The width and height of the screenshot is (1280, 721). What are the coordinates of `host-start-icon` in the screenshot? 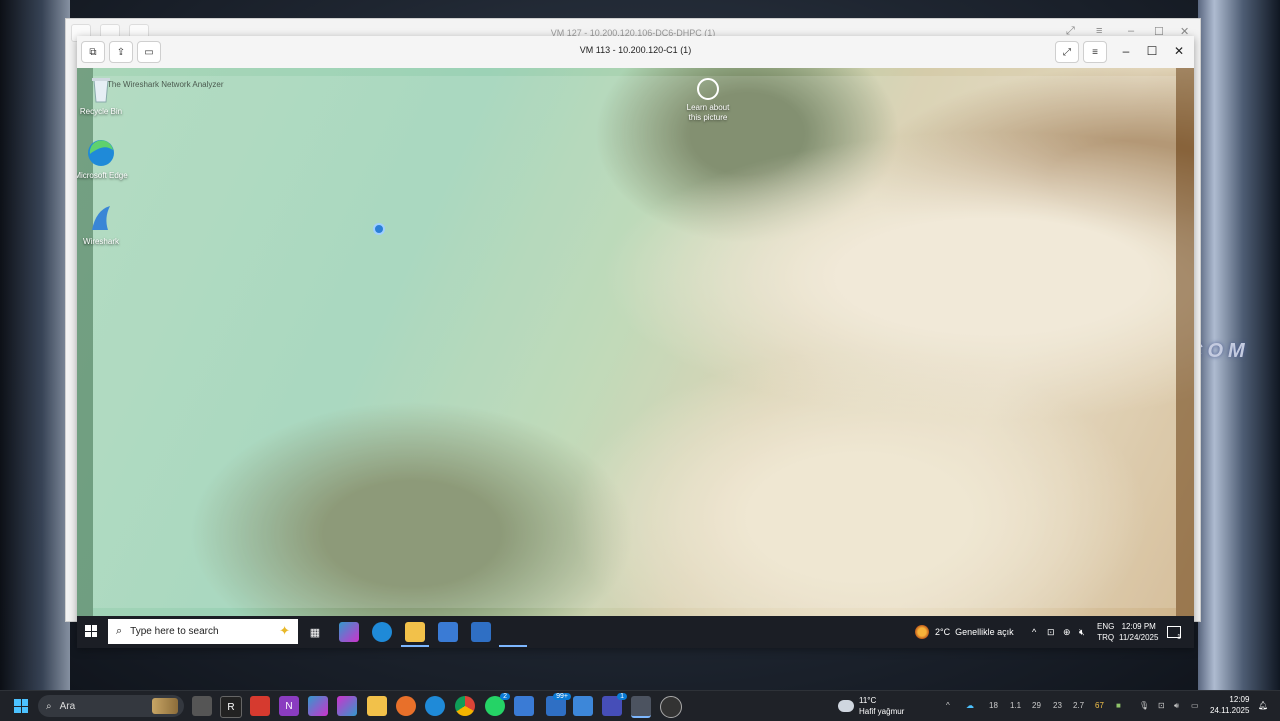 It's located at (21, 706).